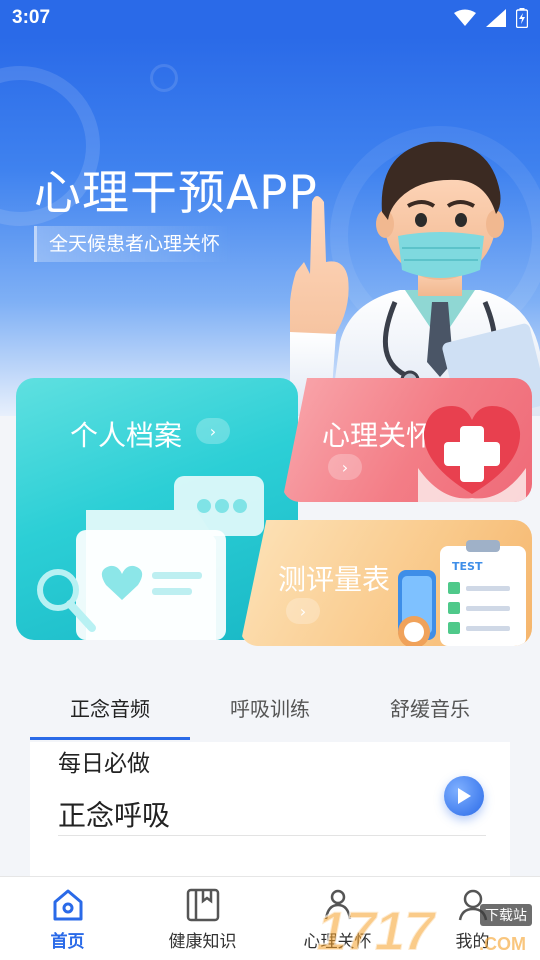 Image resolution: width=540 pixels, height=960 pixels. I want to click on nav-home: 首页, so click(67, 918).